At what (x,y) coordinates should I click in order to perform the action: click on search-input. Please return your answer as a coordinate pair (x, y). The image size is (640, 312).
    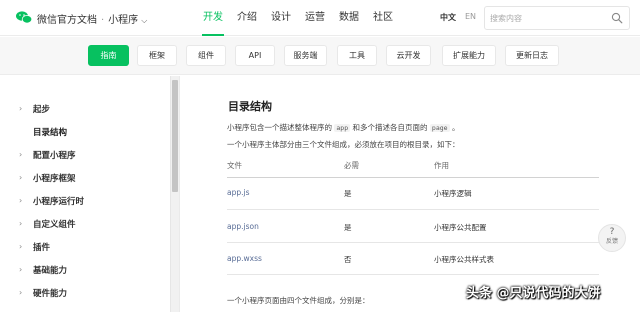
    Looking at the image, I should click on (546, 18).